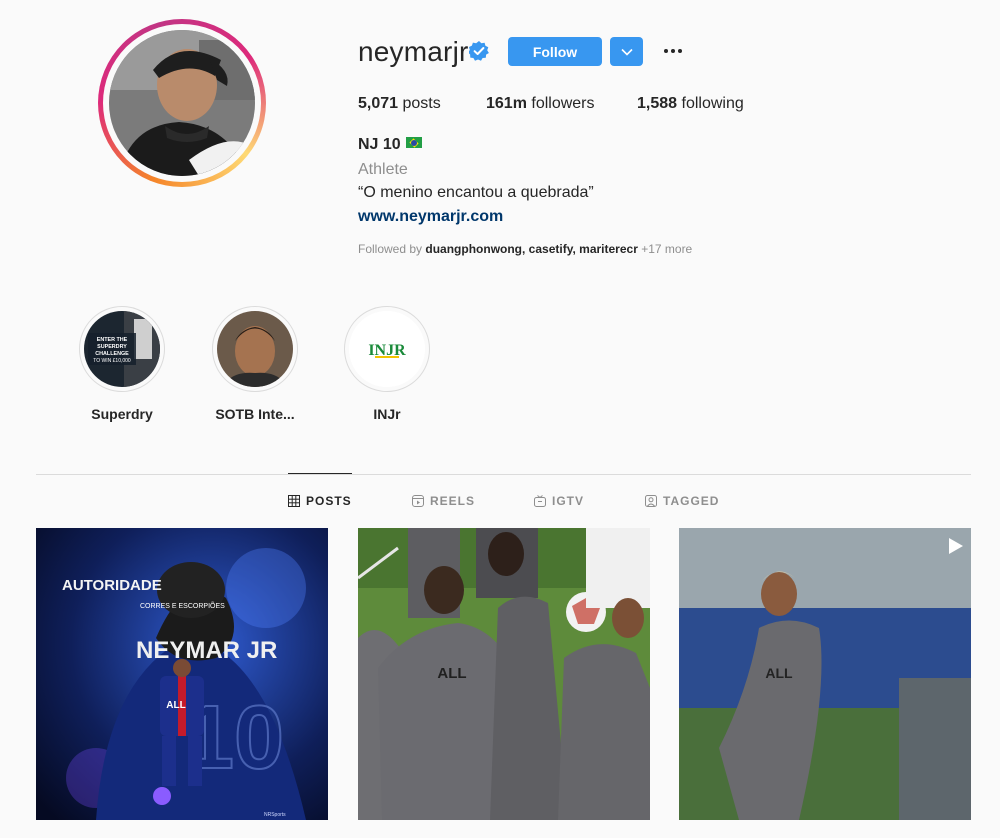 The image size is (1000, 838). Describe the element at coordinates (122, 414) in the screenshot. I see `highlight-label: Superdry` at that location.